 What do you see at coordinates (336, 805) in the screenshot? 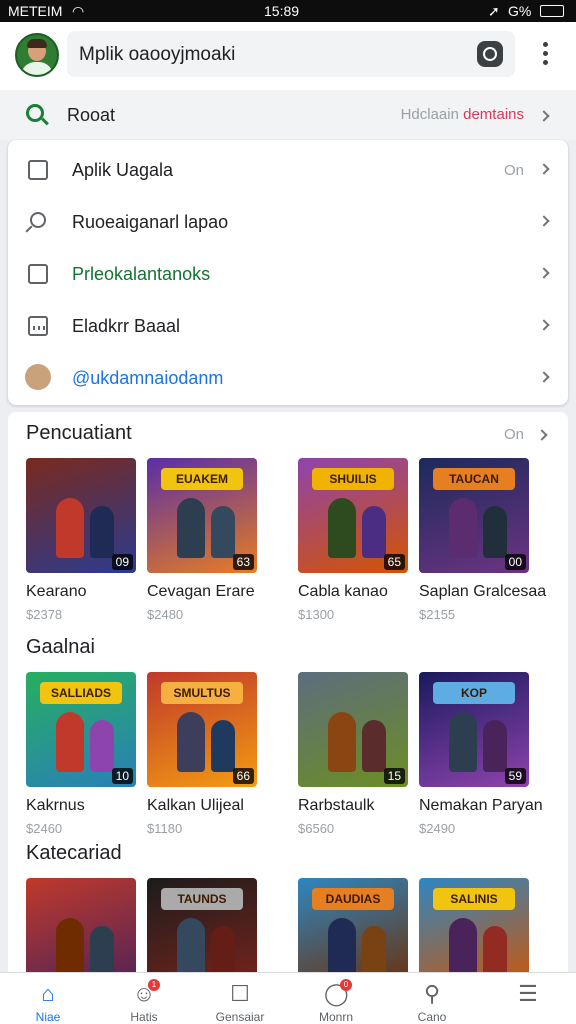
I see `game-title: Rarbstaulk` at bounding box center [336, 805].